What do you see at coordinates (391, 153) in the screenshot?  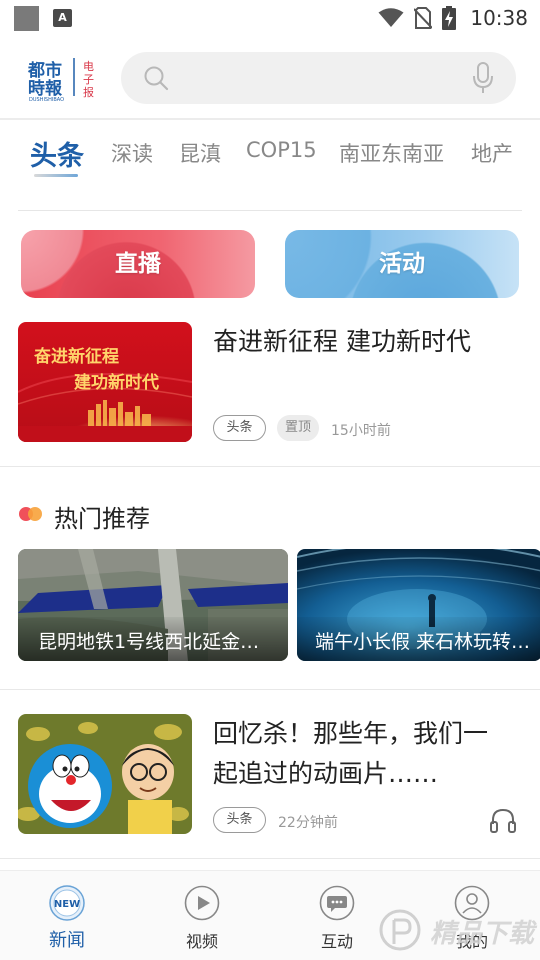 I see `tab-nanya: 南亚东南亚` at bounding box center [391, 153].